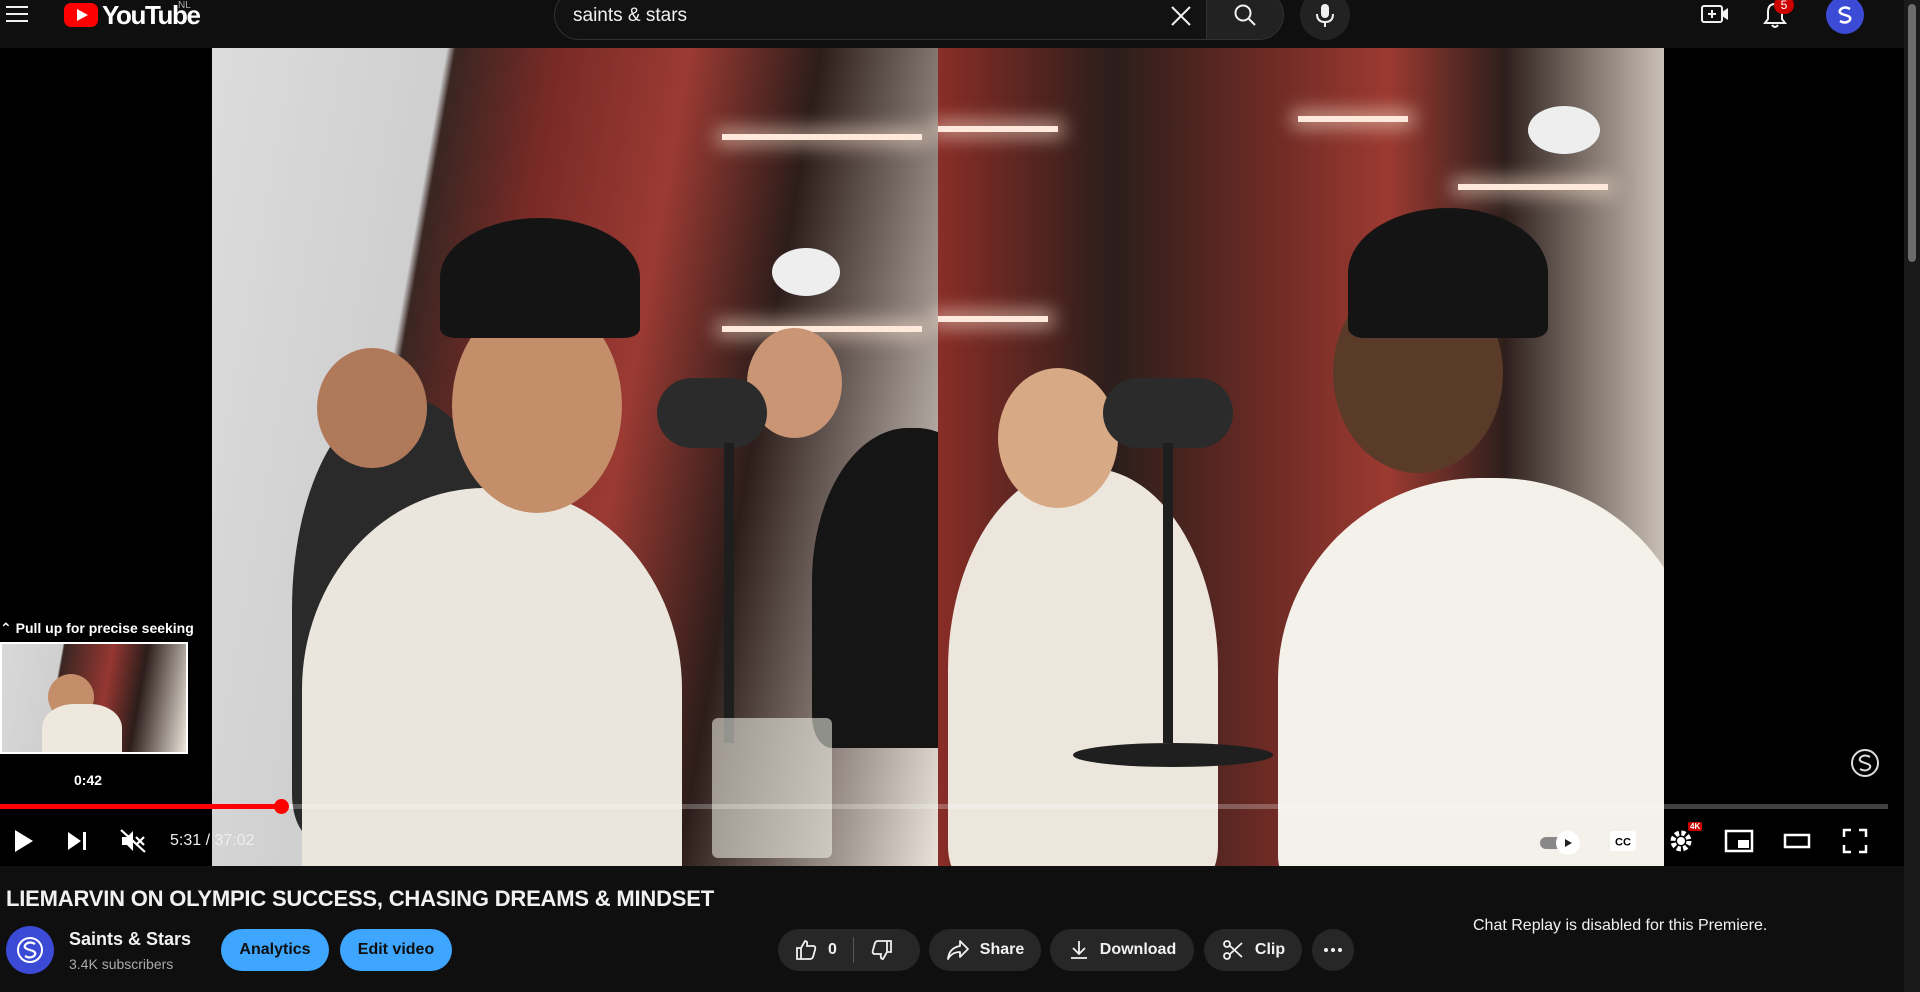 This screenshot has height=992, width=1920. I want to click on like-button: 0, so click(815, 950).